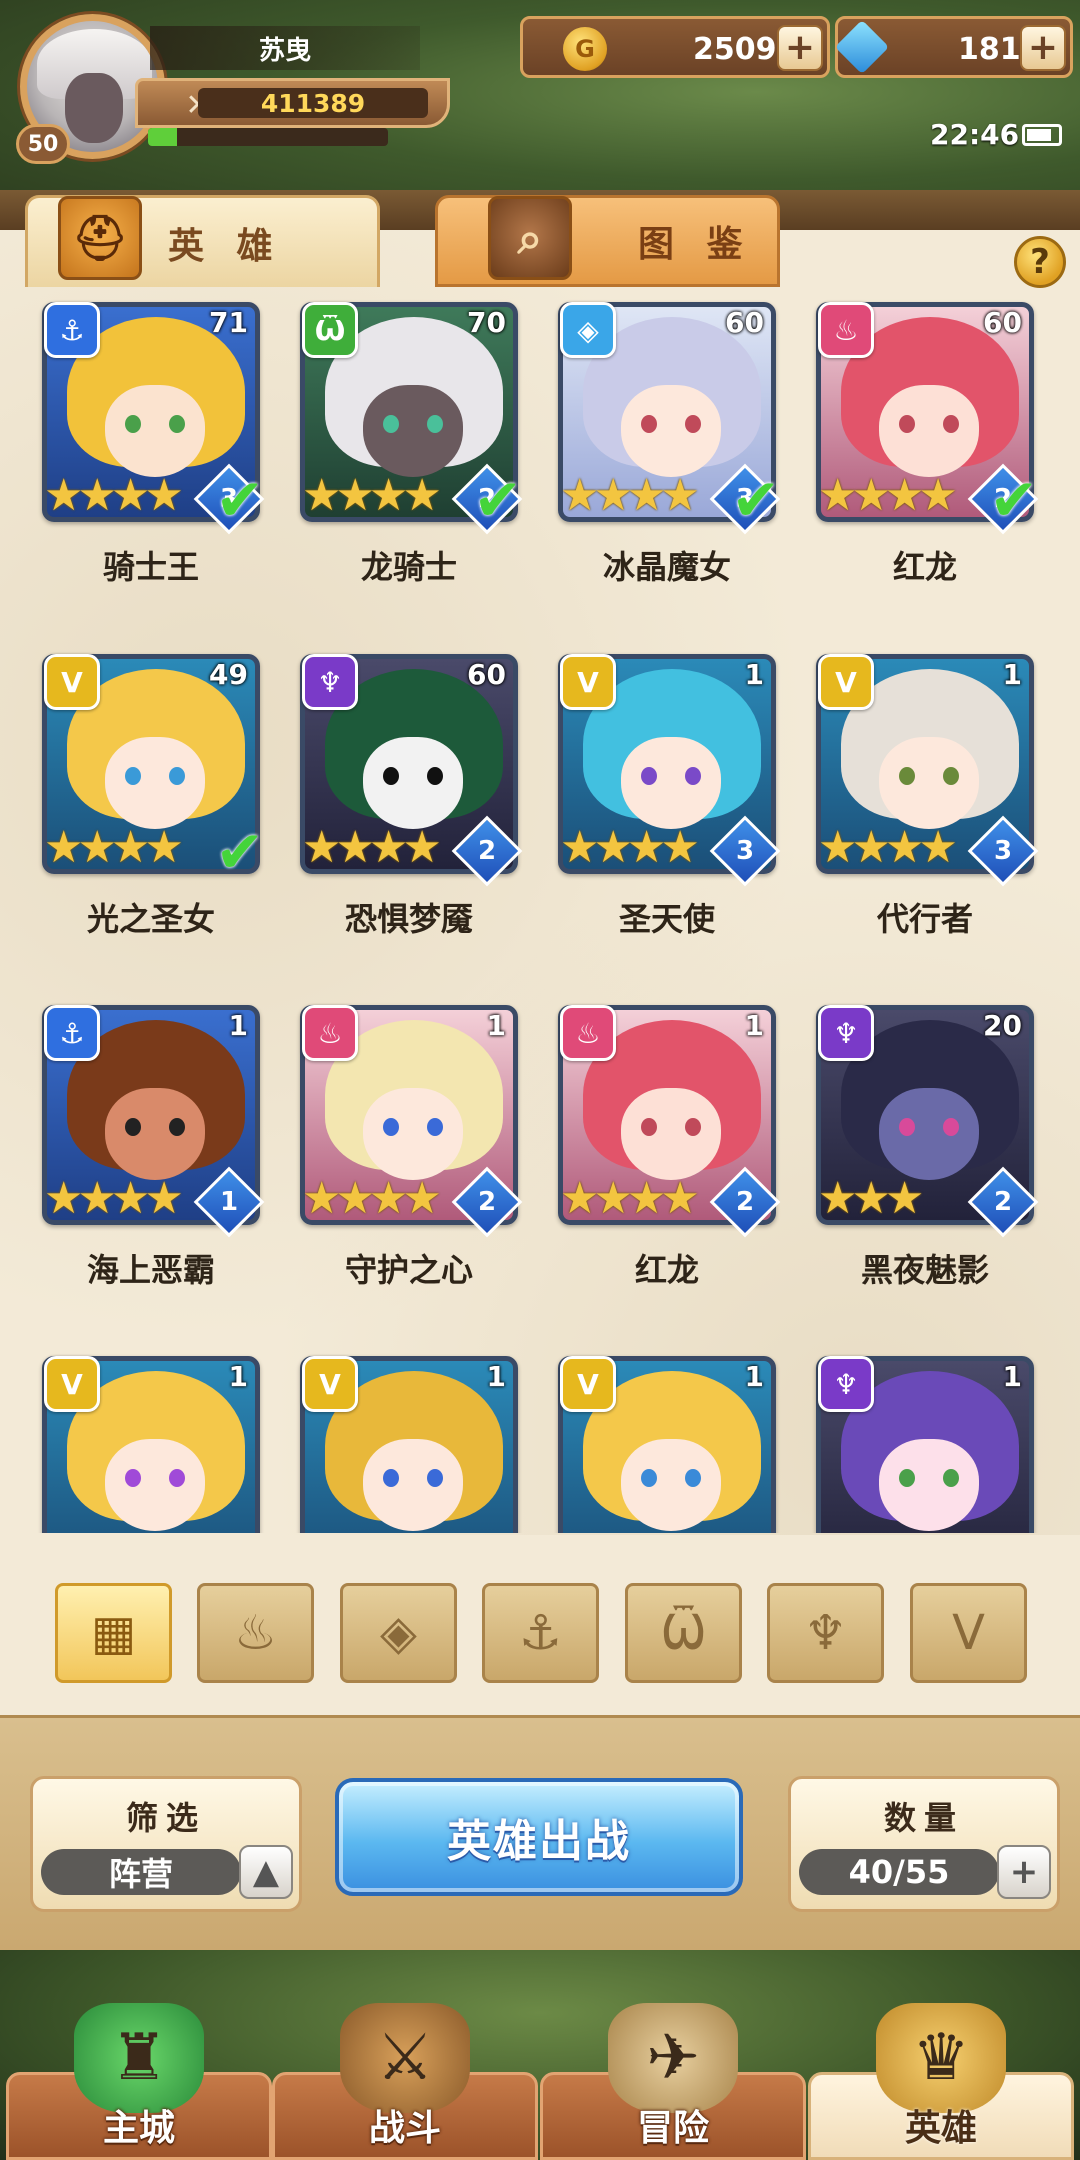 The width and height of the screenshot is (1080, 2160). What do you see at coordinates (313, 103) in the screenshot?
I see `combat-power-value: 411389` at bounding box center [313, 103].